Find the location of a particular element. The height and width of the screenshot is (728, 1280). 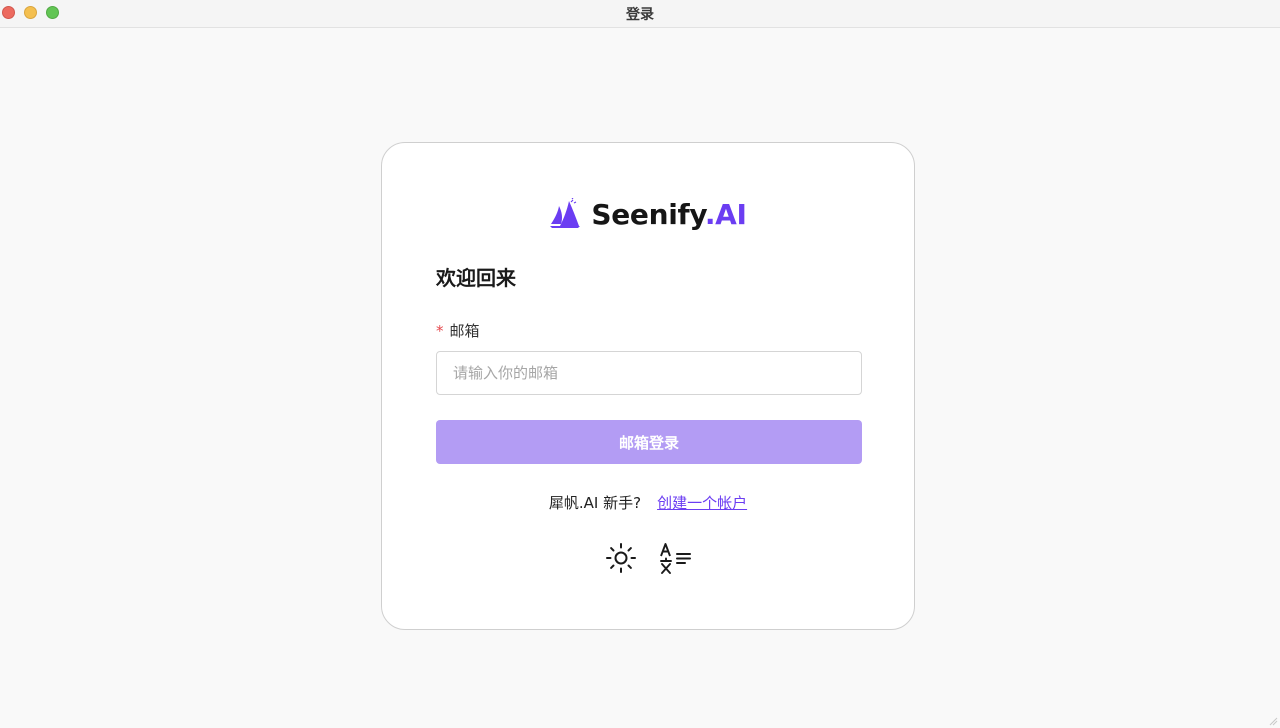

resize-grip-icon is located at coordinates (1273, 721).